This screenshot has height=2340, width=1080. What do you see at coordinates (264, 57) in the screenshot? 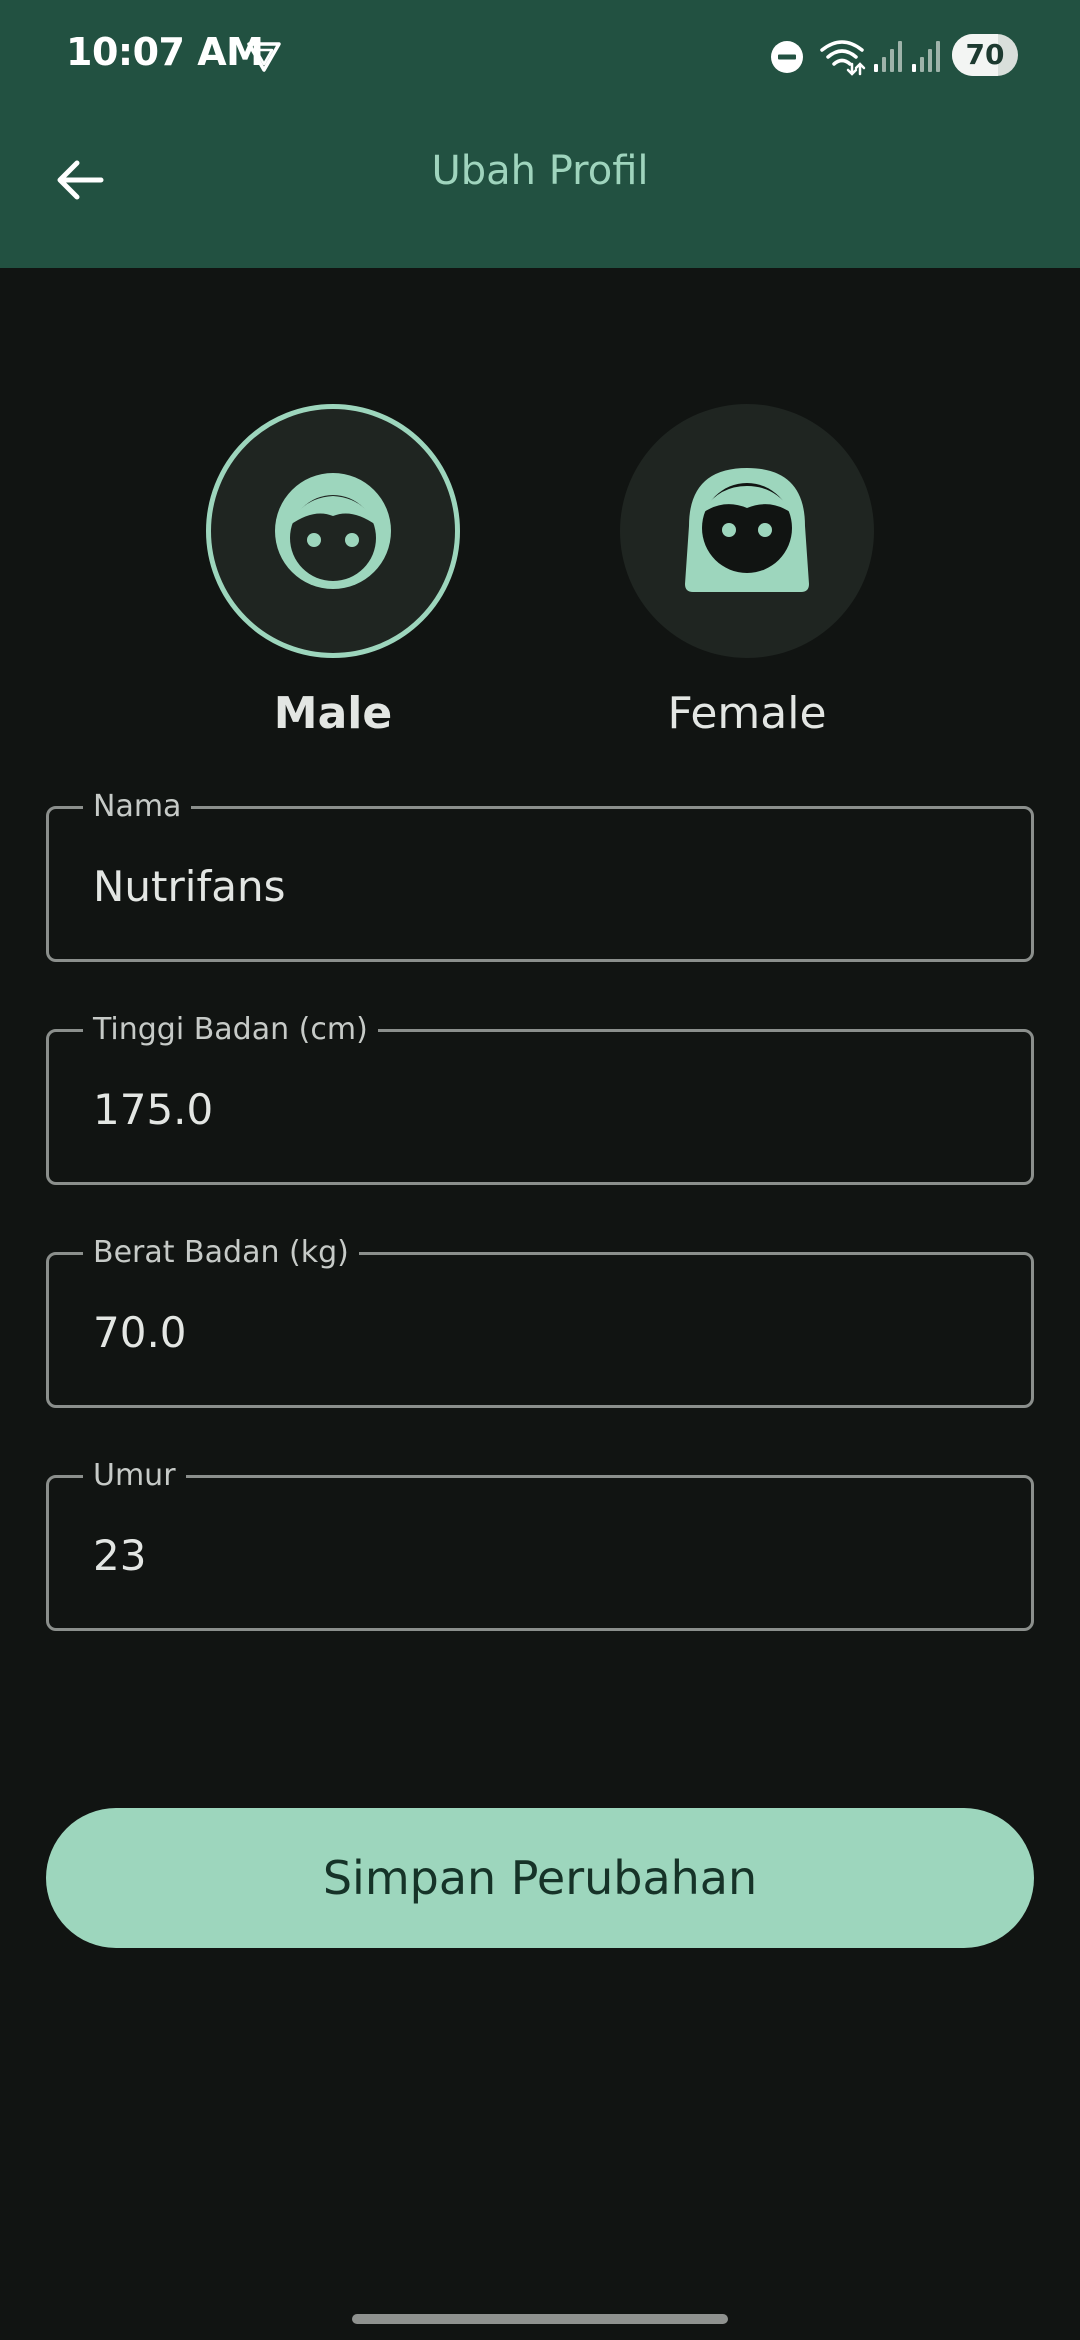
I see `vpn-shield-icon` at bounding box center [264, 57].